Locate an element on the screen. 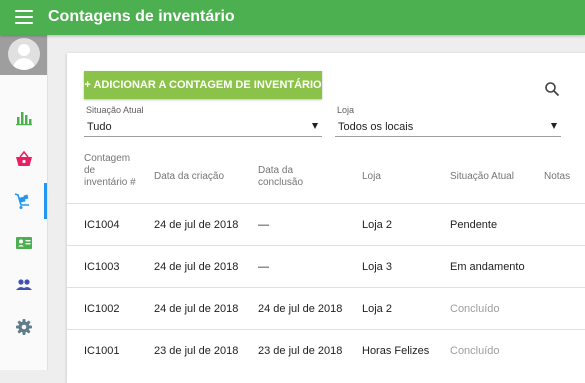  count-id-cell: IC1004 is located at coordinates (102, 225).